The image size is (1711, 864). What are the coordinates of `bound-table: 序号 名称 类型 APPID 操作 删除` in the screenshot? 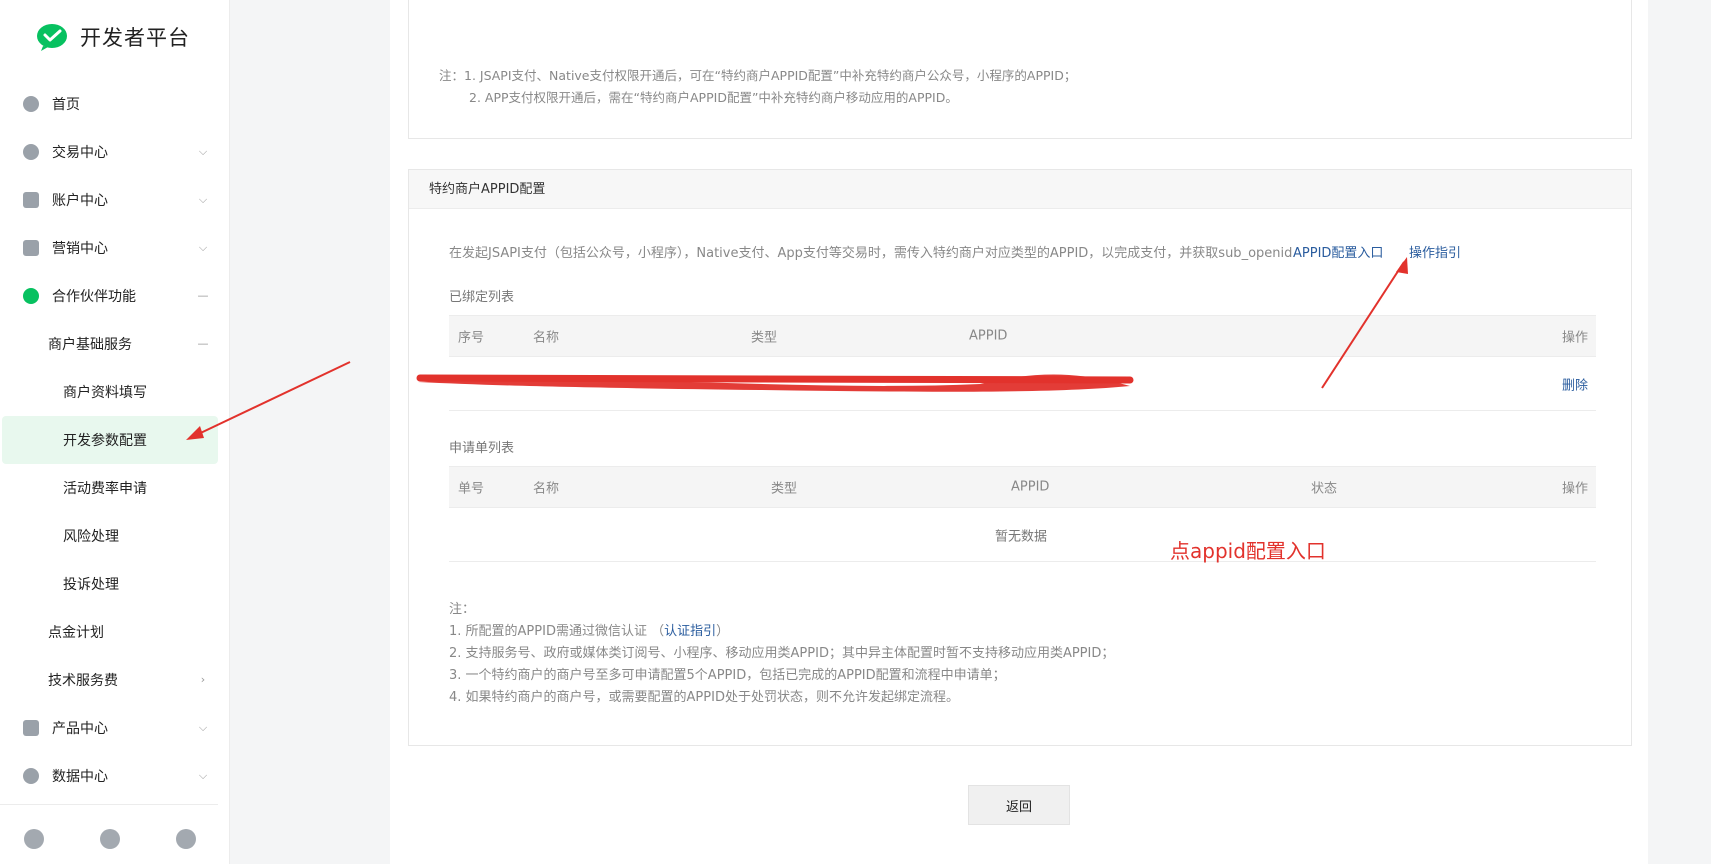 It's located at (1022, 363).